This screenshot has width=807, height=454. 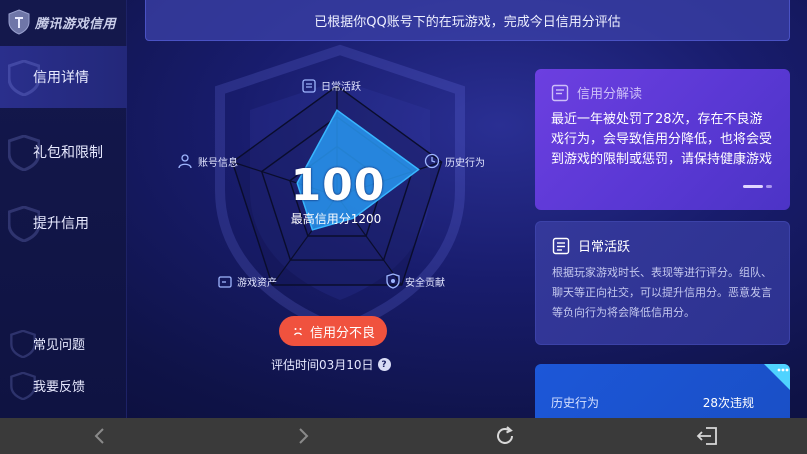 I want to click on sidebar-item-label: 提升信用, so click(x=61, y=224).